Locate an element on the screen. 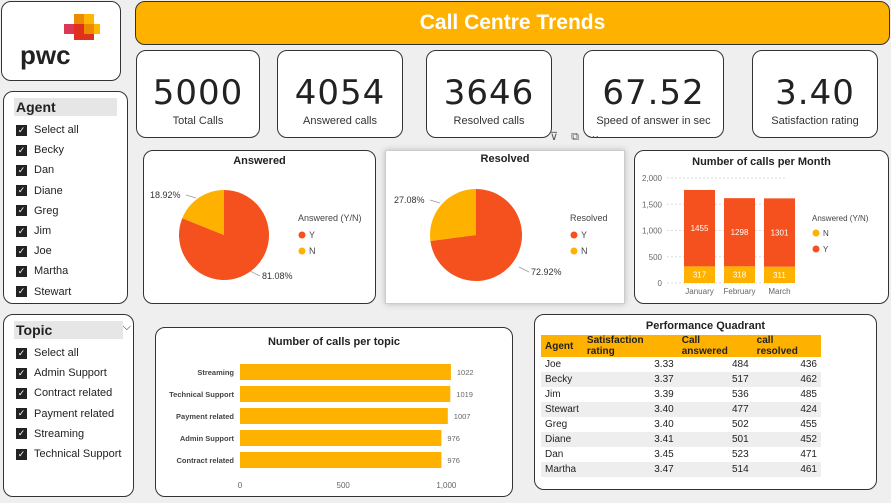 The image size is (891, 503). x-tick-label: 500 is located at coordinates (344, 485).